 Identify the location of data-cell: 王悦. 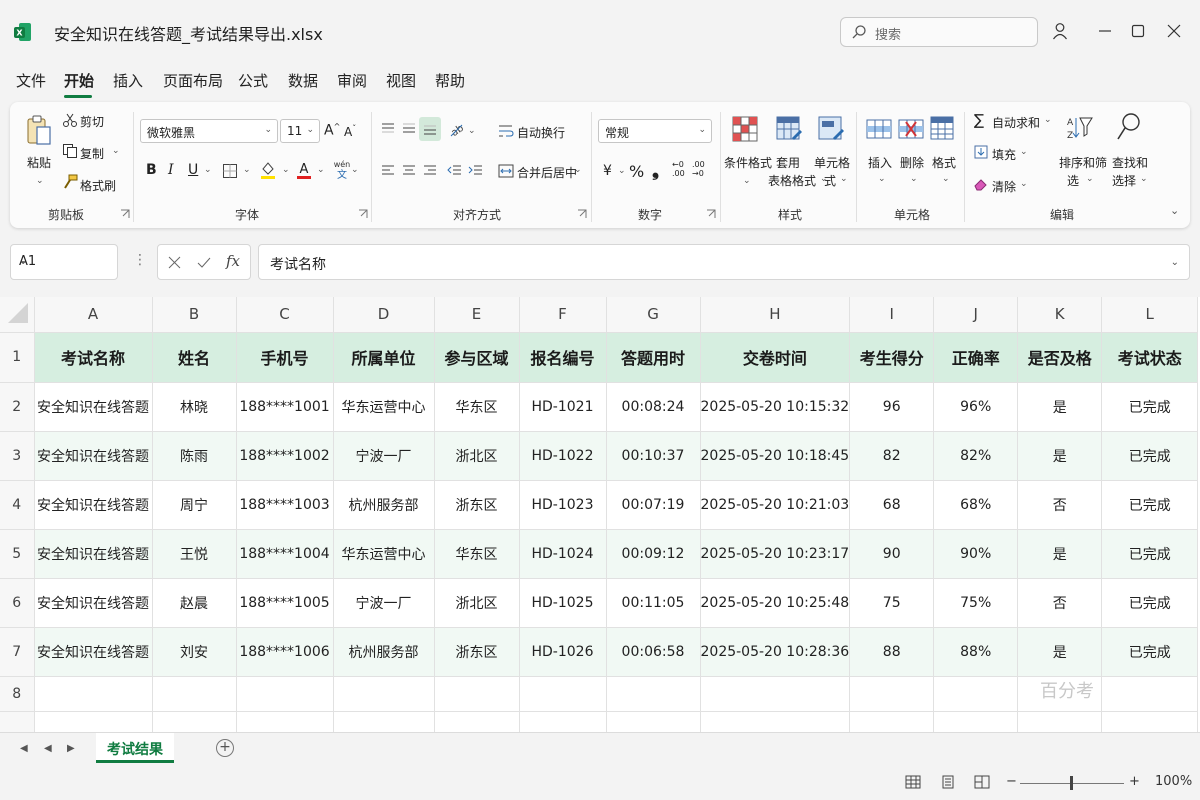
(194, 554).